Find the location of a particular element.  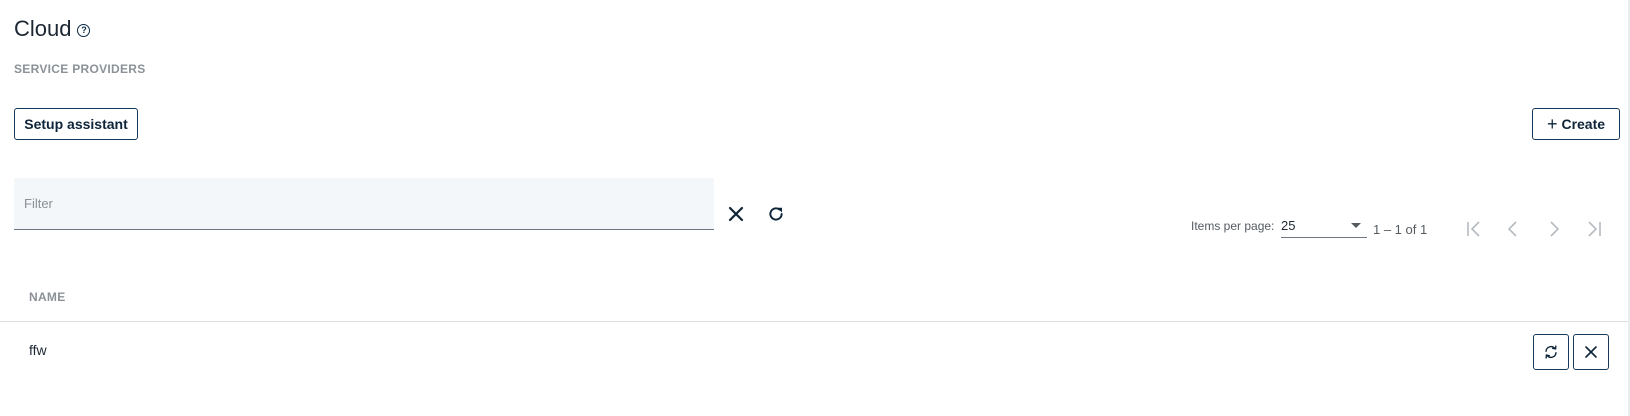

sync-button is located at coordinates (1551, 352).